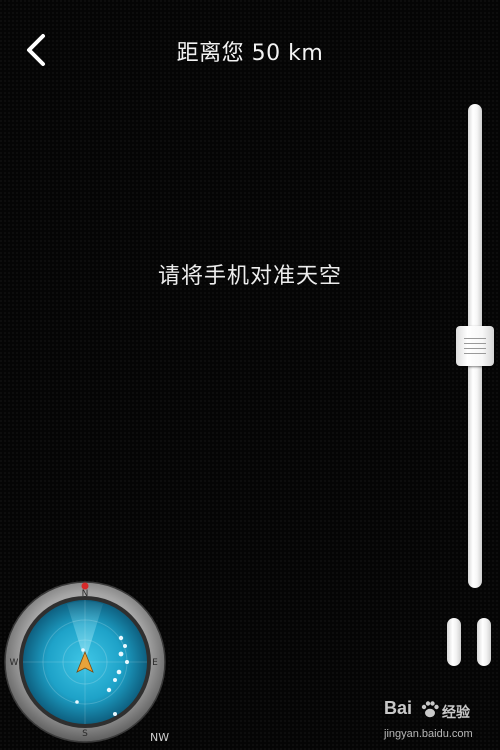 This screenshot has height=750, width=500. I want to click on watermark-brand: Bai, so click(398, 708).